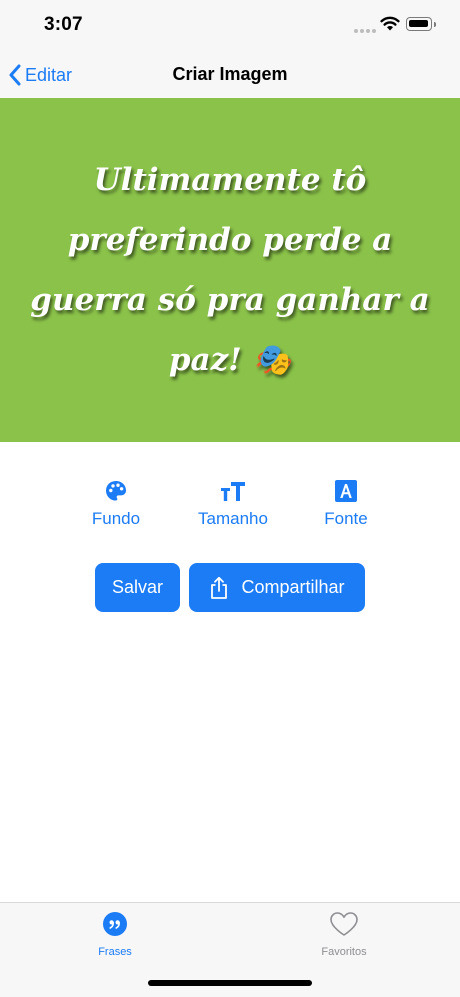 The image size is (460, 997). I want to click on heart-icon, so click(344, 924).